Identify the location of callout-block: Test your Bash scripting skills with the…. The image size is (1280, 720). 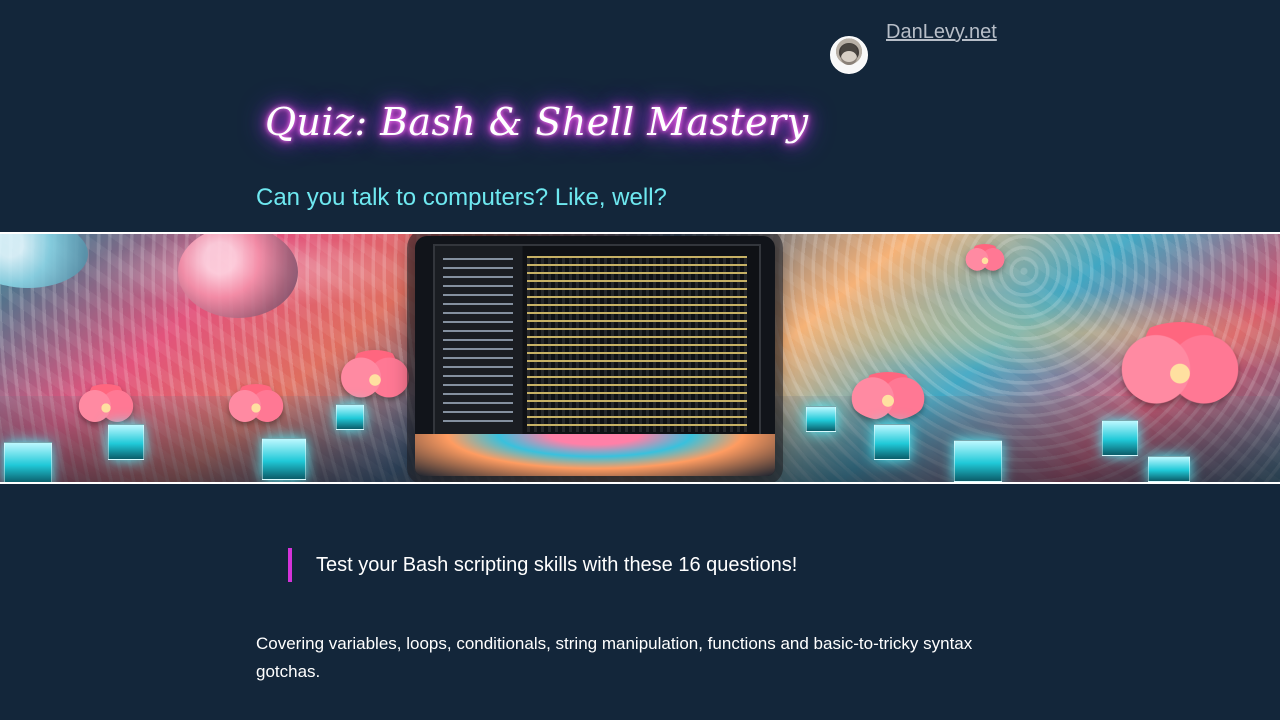
(628, 565).